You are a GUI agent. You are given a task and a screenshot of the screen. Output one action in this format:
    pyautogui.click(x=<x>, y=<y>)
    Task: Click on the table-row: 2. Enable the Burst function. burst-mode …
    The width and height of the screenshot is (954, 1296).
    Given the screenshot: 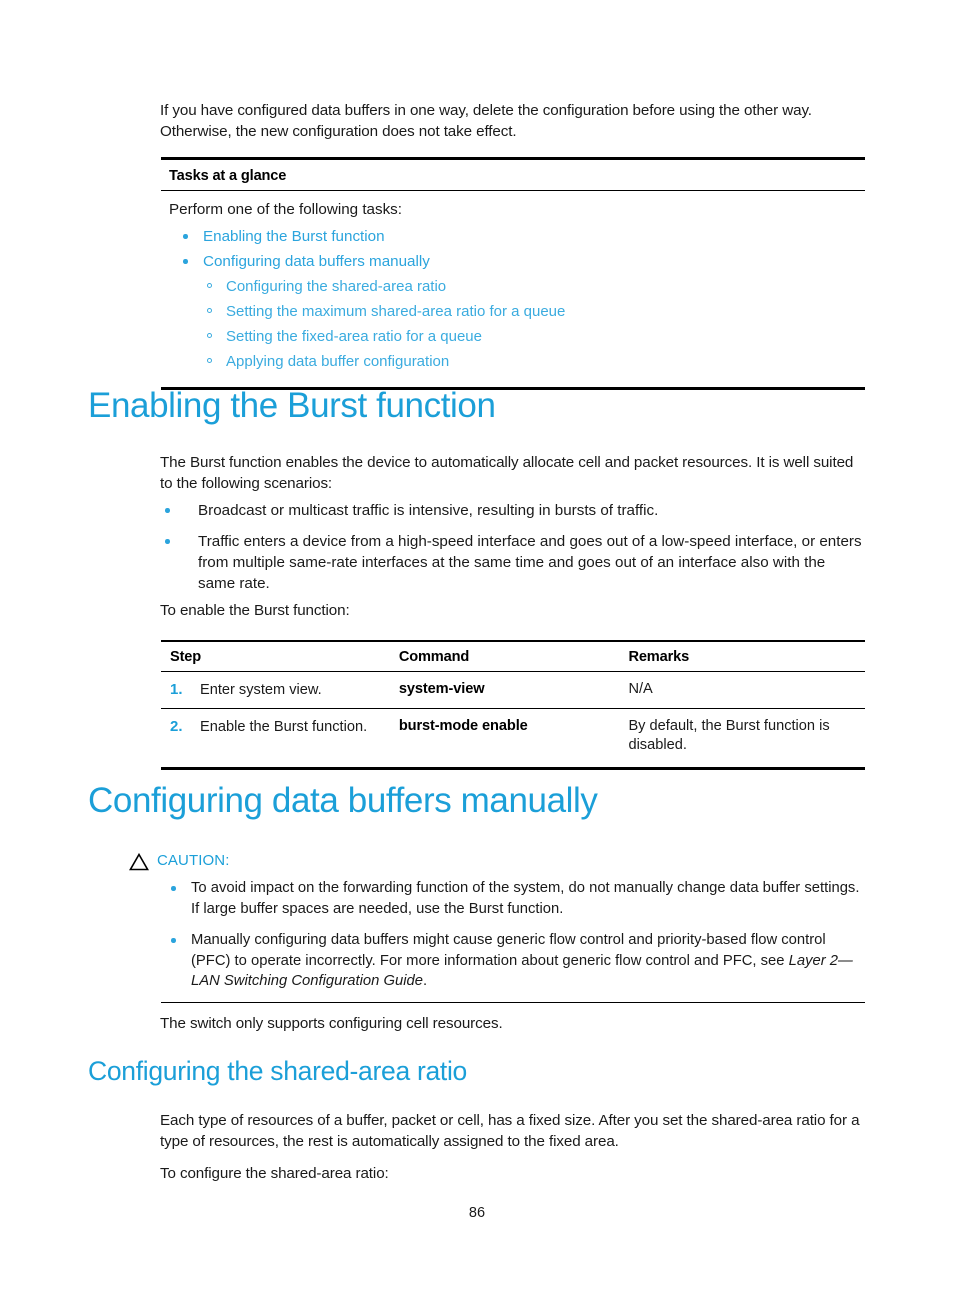 What is the action you would take?
    pyautogui.click(x=513, y=738)
    